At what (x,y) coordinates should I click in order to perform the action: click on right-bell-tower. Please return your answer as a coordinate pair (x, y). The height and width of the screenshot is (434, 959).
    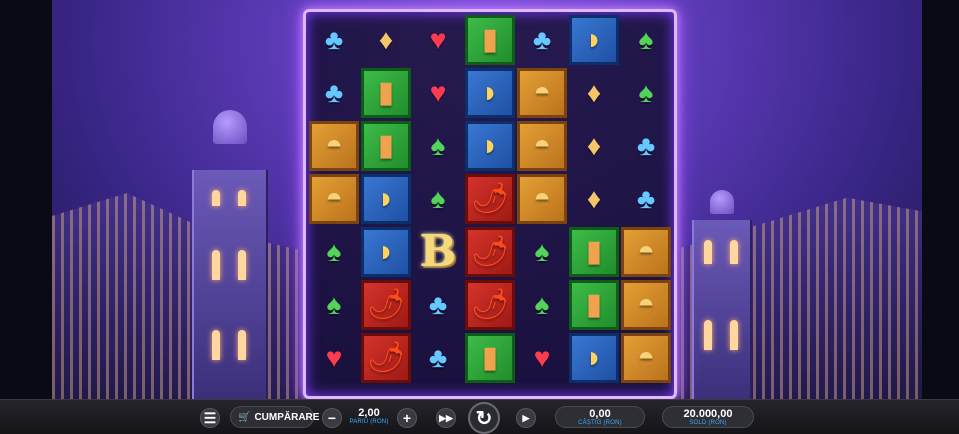
    Looking at the image, I should click on (722, 295).